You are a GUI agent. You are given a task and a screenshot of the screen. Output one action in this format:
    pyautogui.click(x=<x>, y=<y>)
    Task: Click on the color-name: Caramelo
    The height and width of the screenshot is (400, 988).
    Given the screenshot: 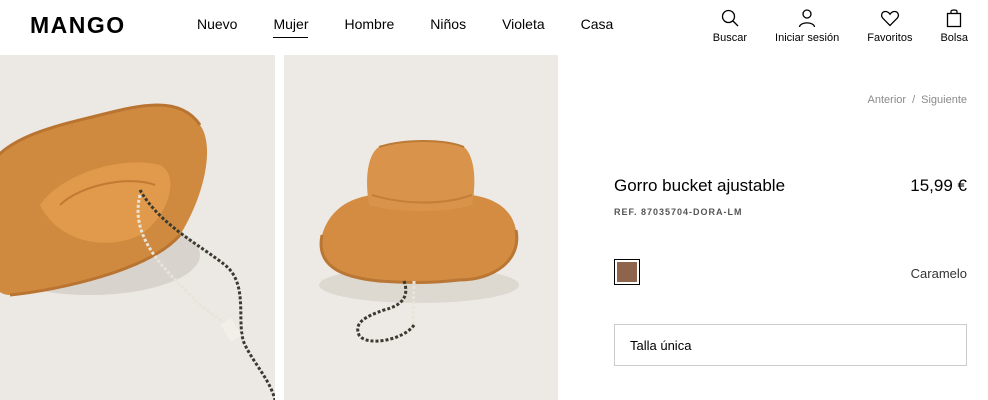 What is the action you would take?
    pyautogui.click(x=938, y=273)
    